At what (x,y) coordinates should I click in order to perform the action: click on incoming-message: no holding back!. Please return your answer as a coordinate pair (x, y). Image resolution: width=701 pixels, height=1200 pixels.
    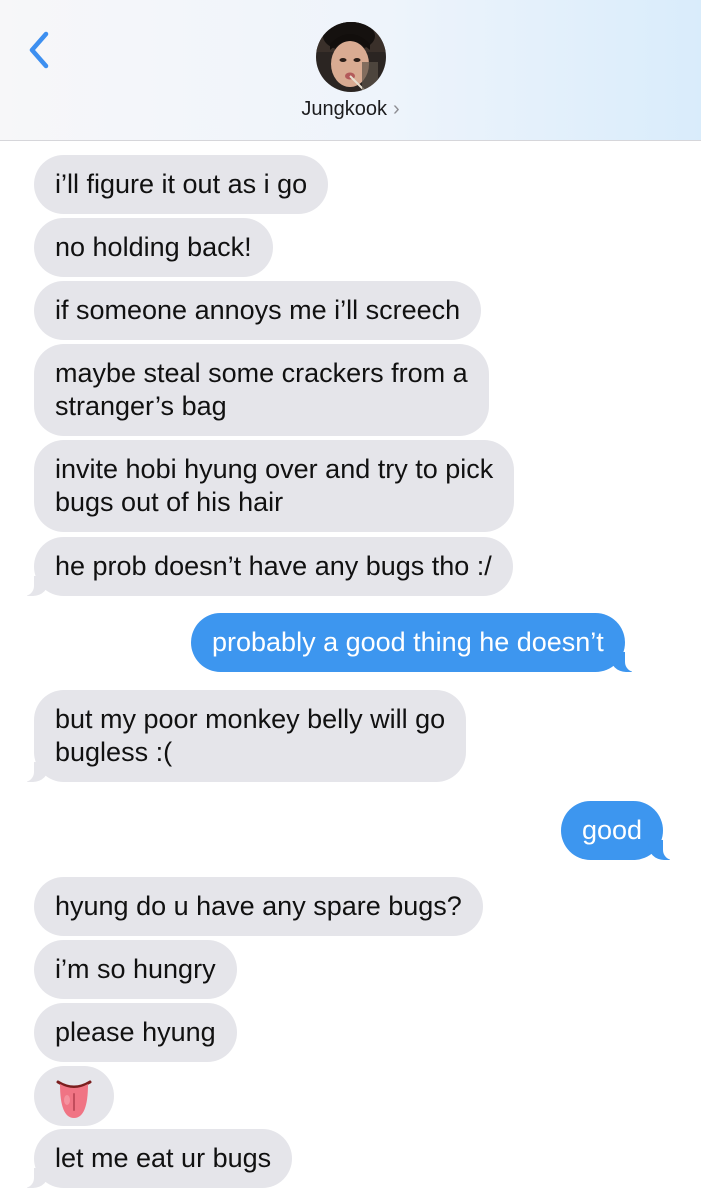
    Looking at the image, I should click on (153, 247).